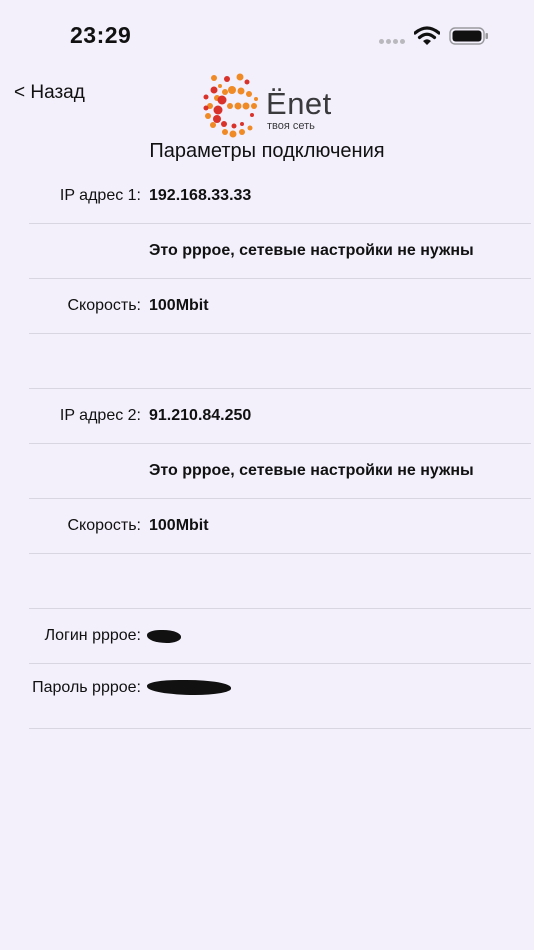 The image size is (534, 950). I want to click on speed-2-label: Скорость:, so click(104, 525).